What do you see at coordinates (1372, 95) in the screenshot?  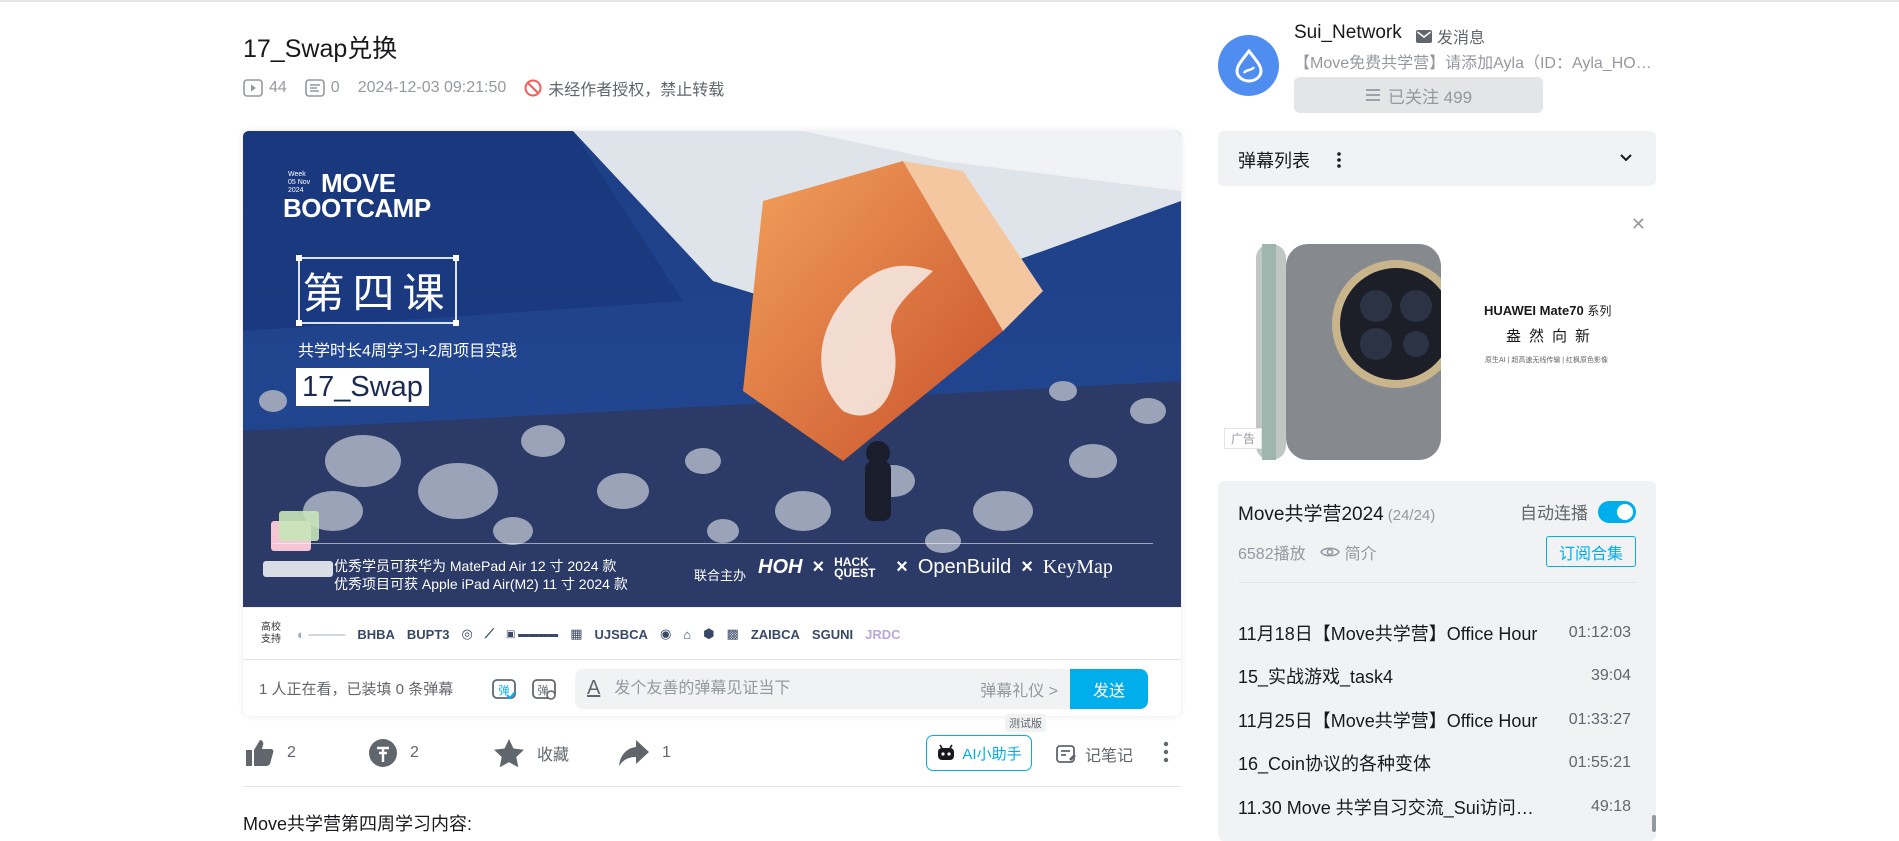 I see `menu-icon` at bounding box center [1372, 95].